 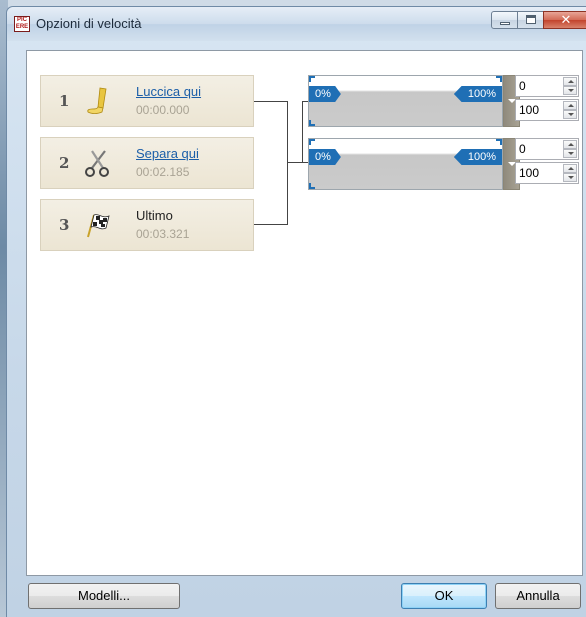 I want to click on title-bar: PIC ERE Opzioni di velocità ✕, so click(x=296, y=24).